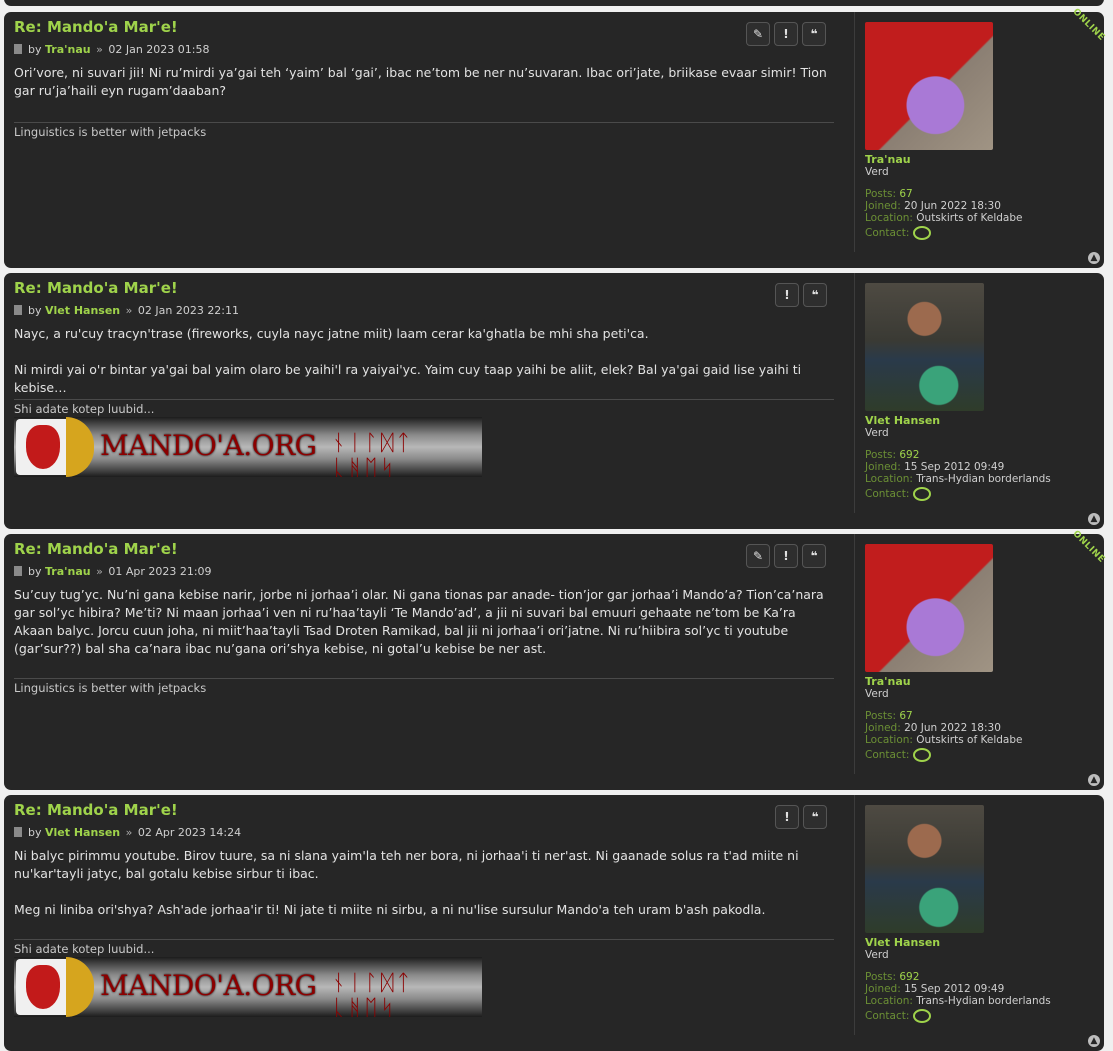 This screenshot has width=1113, height=1051. Describe the element at coordinates (554, 3) in the screenshot. I see `previous-post-edge` at that location.